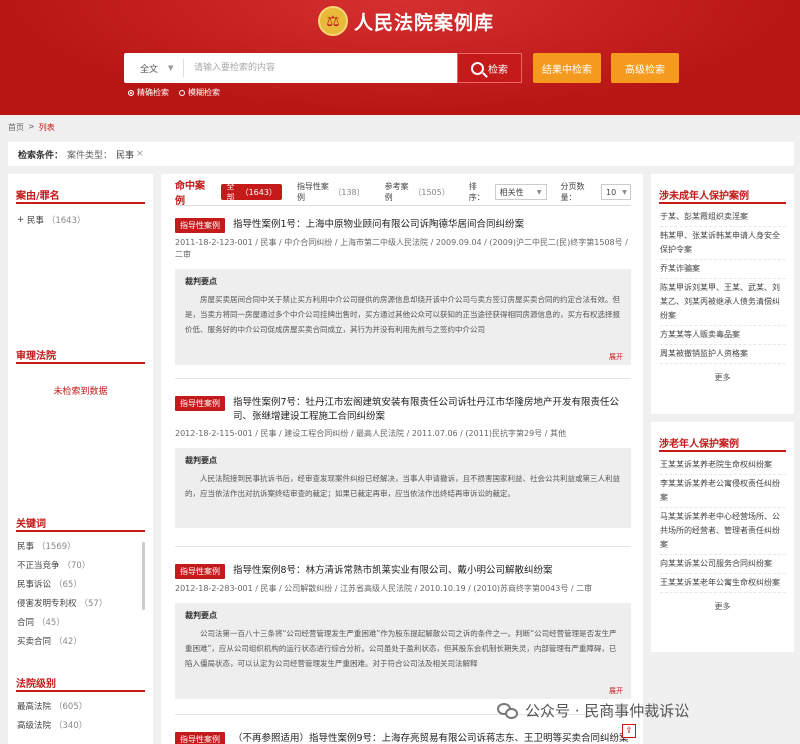 This screenshot has height=744, width=800. What do you see at coordinates (31, 127) in the screenshot?
I see `breadcrumb: 首页 > 列表` at bounding box center [31, 127].